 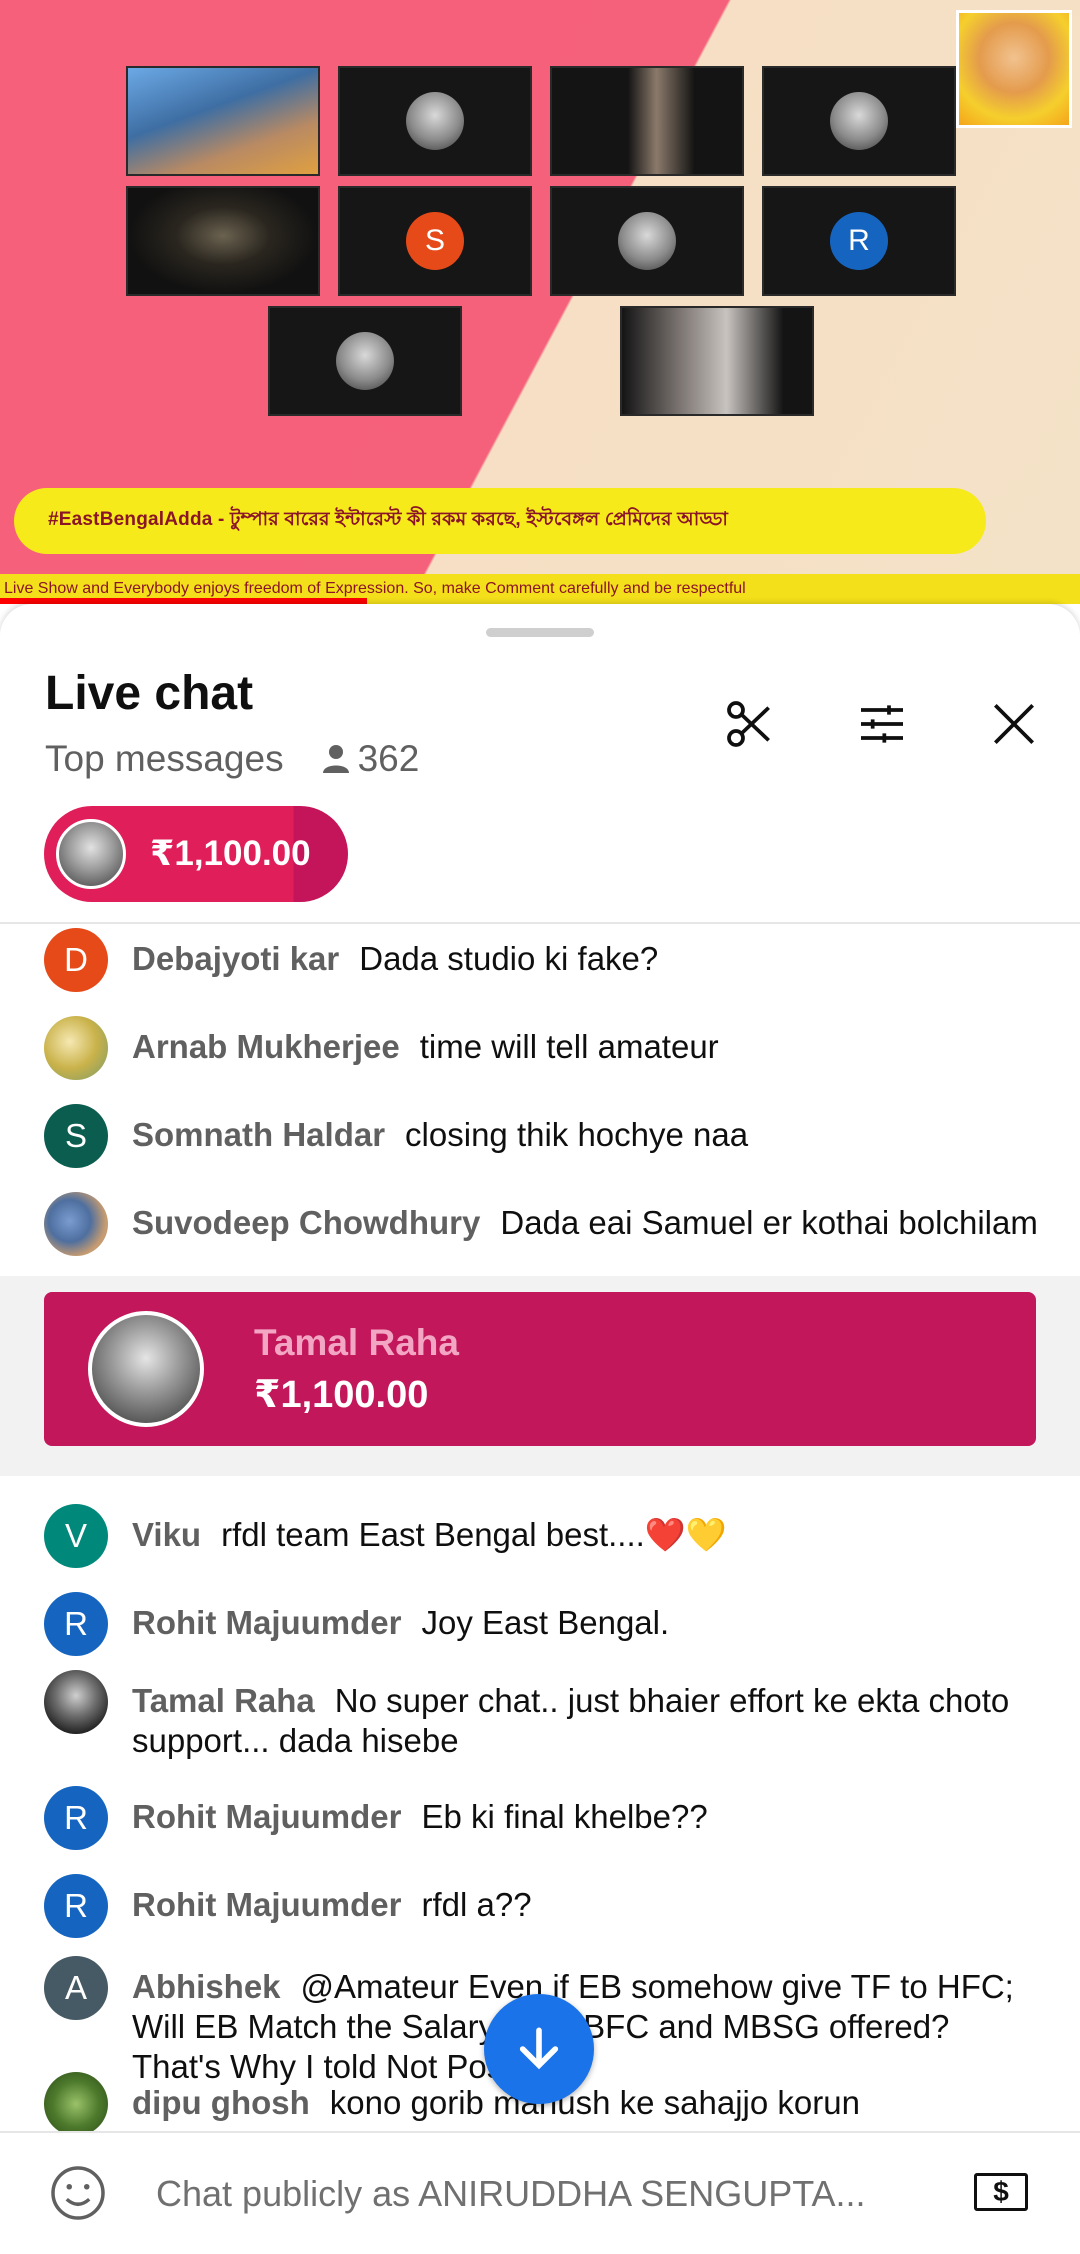 I want to click on author-name: Abhishek, so click(x=206, y=1986).